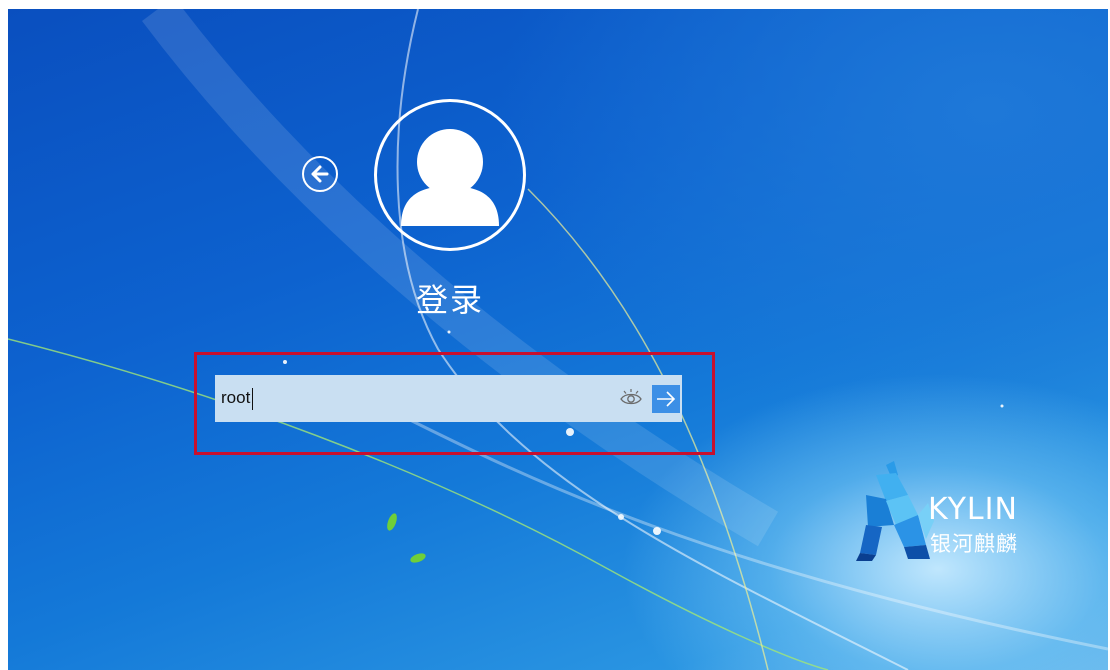  I want to click on login-title: 登录, so click(449, 300).